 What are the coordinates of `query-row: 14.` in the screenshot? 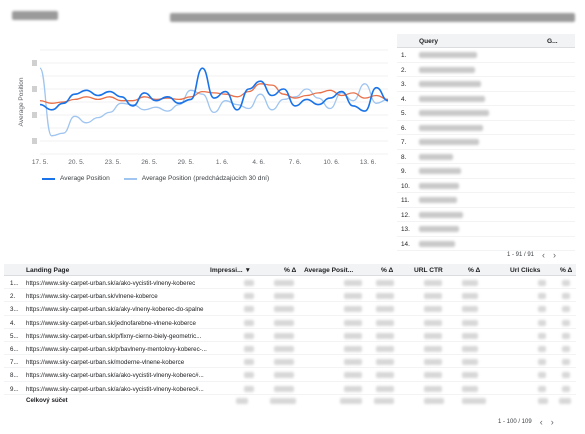 It's located at (486, 244).